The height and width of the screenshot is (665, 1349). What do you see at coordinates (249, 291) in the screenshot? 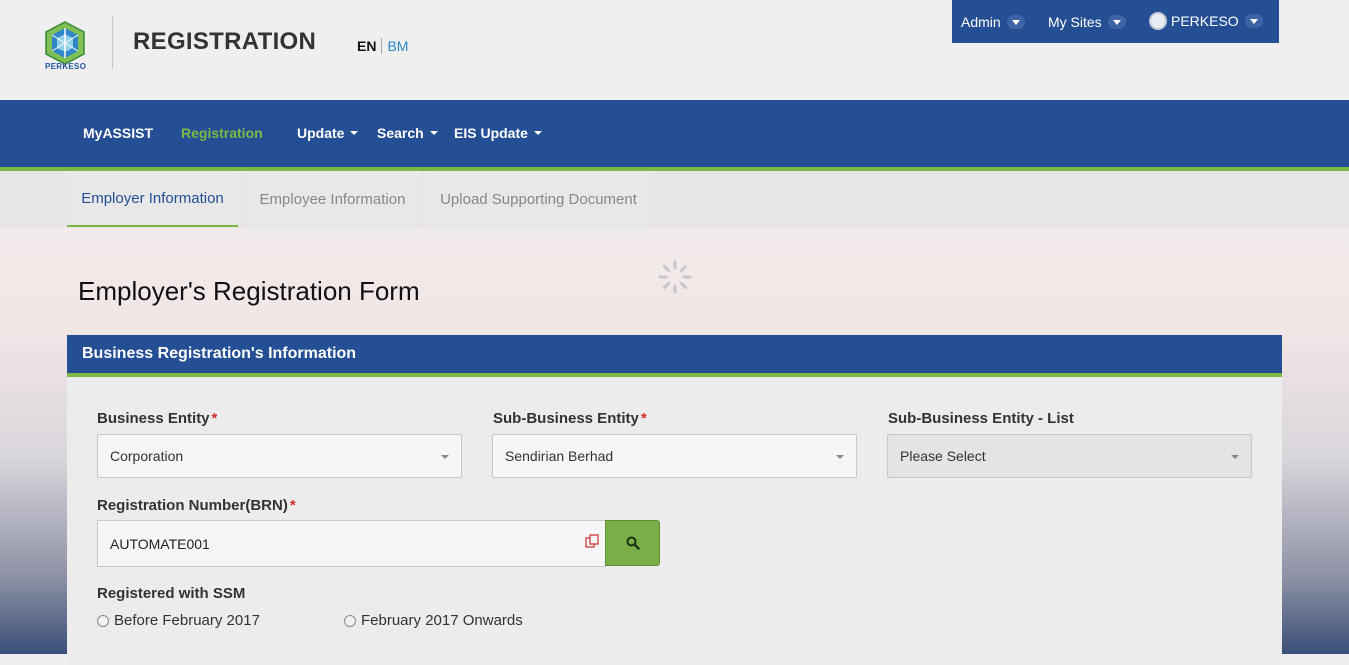
I see `page-title: Employer's Registration Form` at bounding box center [249, 291].